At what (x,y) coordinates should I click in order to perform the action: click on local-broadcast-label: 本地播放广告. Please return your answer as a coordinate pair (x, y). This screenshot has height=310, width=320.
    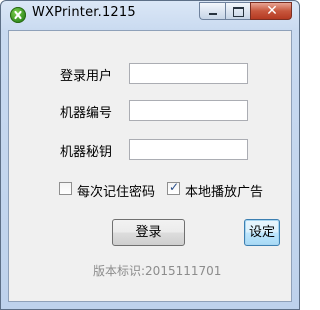
    Looking at the image, I should click on (224, 190).